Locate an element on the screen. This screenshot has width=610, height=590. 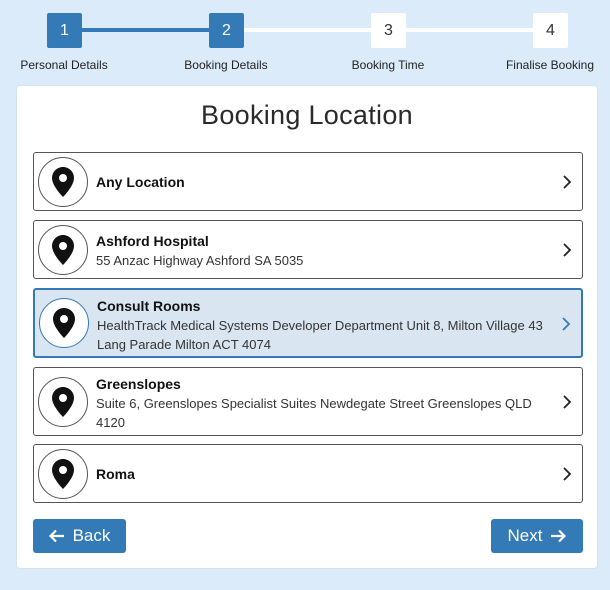
back-button-label: Back is located at coordinates (91, 535).